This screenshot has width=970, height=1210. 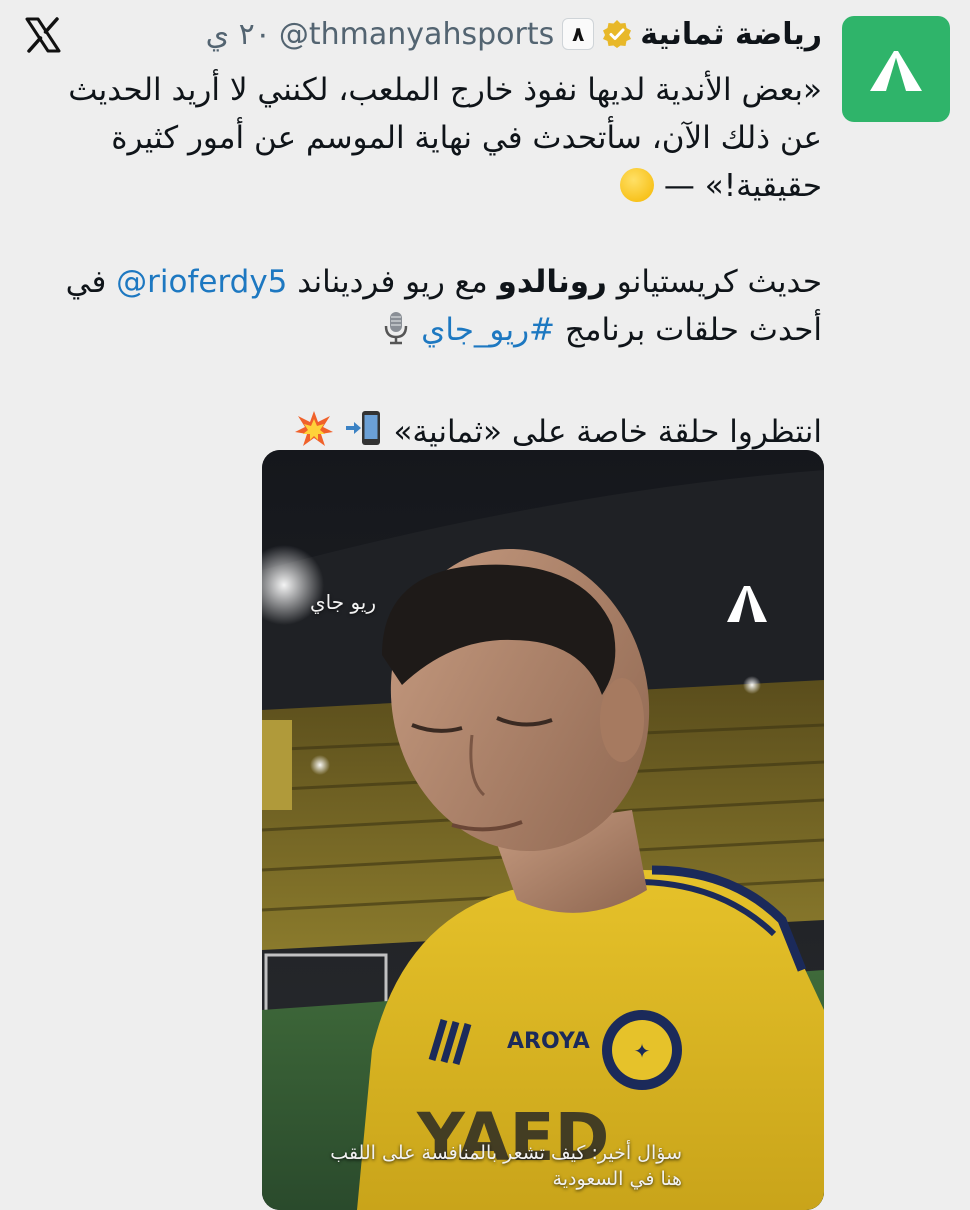 I want to click on affiliate-badge-glyph: ٨, so click(x=578, y=34).